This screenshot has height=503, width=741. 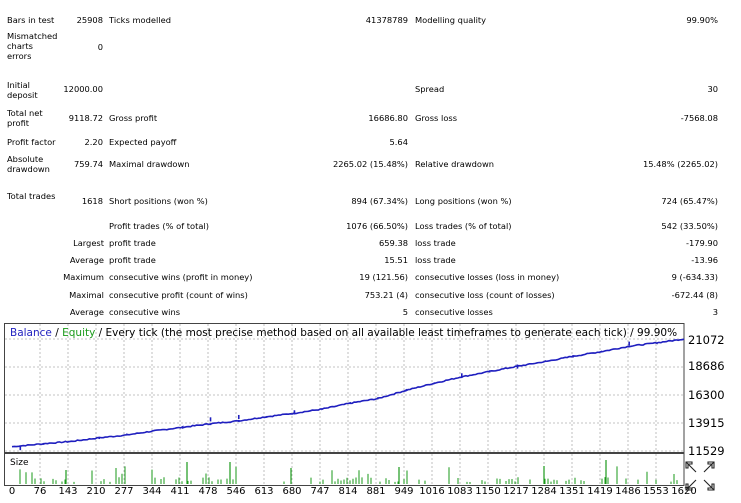 I want to click on value-col3: 99.90%, so click(x=702, y=20).